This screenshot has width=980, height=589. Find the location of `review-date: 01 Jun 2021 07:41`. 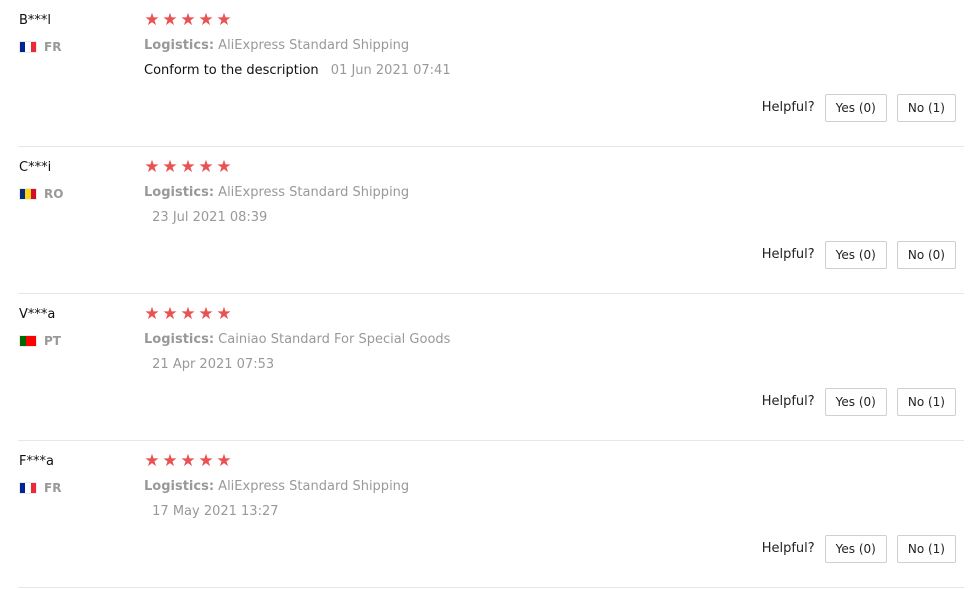

review-date: 01 Jun 2021 07:41 is located at coordinates (390, 70).